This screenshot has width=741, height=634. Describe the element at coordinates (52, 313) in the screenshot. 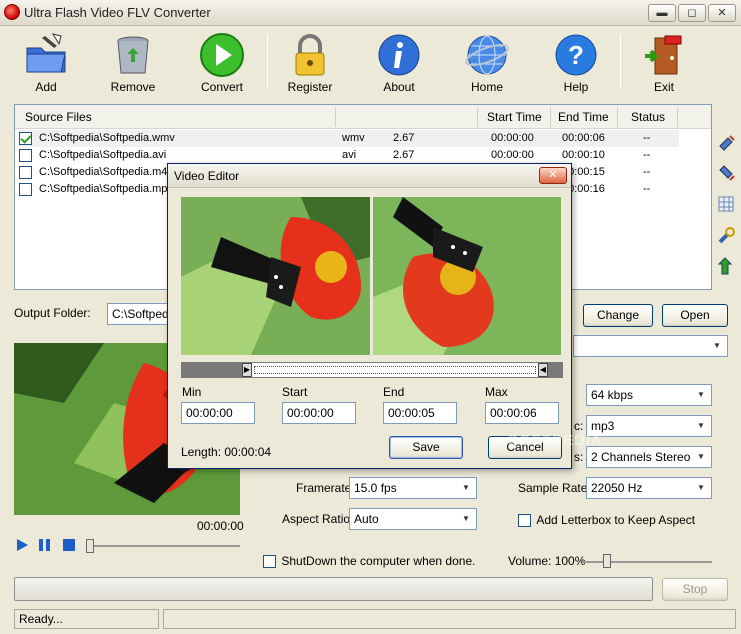

I see `output-folder-label: Output Folder:` at that location.